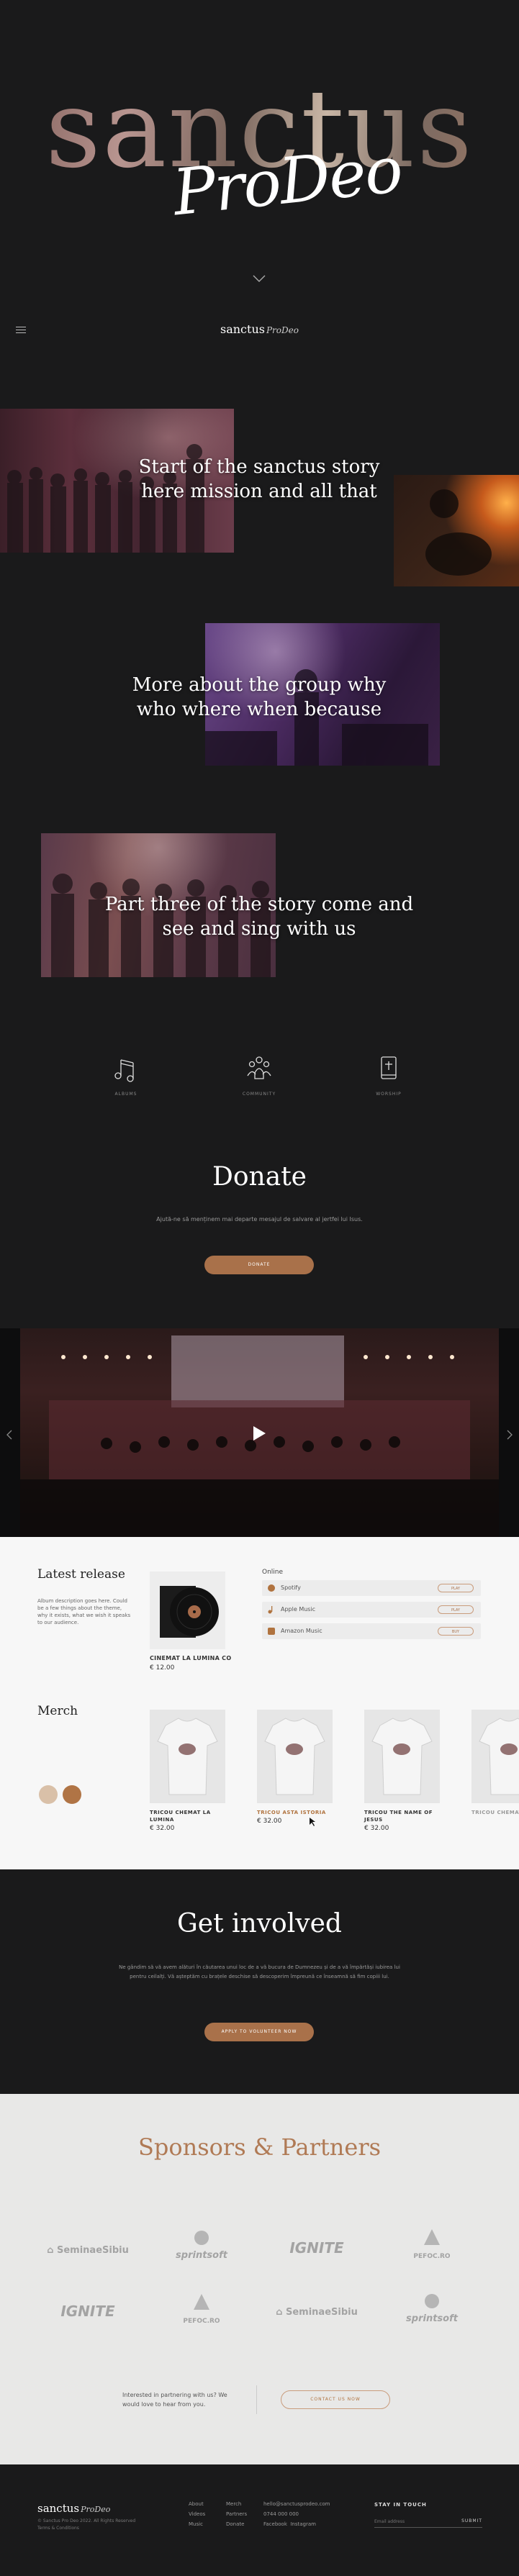 The image size is (519, 2576). What do you see at coordinates (259, 1094) in the screenshot?
I see `feature-community-label: COMMUNITY` at bounding box center [259, 1094].